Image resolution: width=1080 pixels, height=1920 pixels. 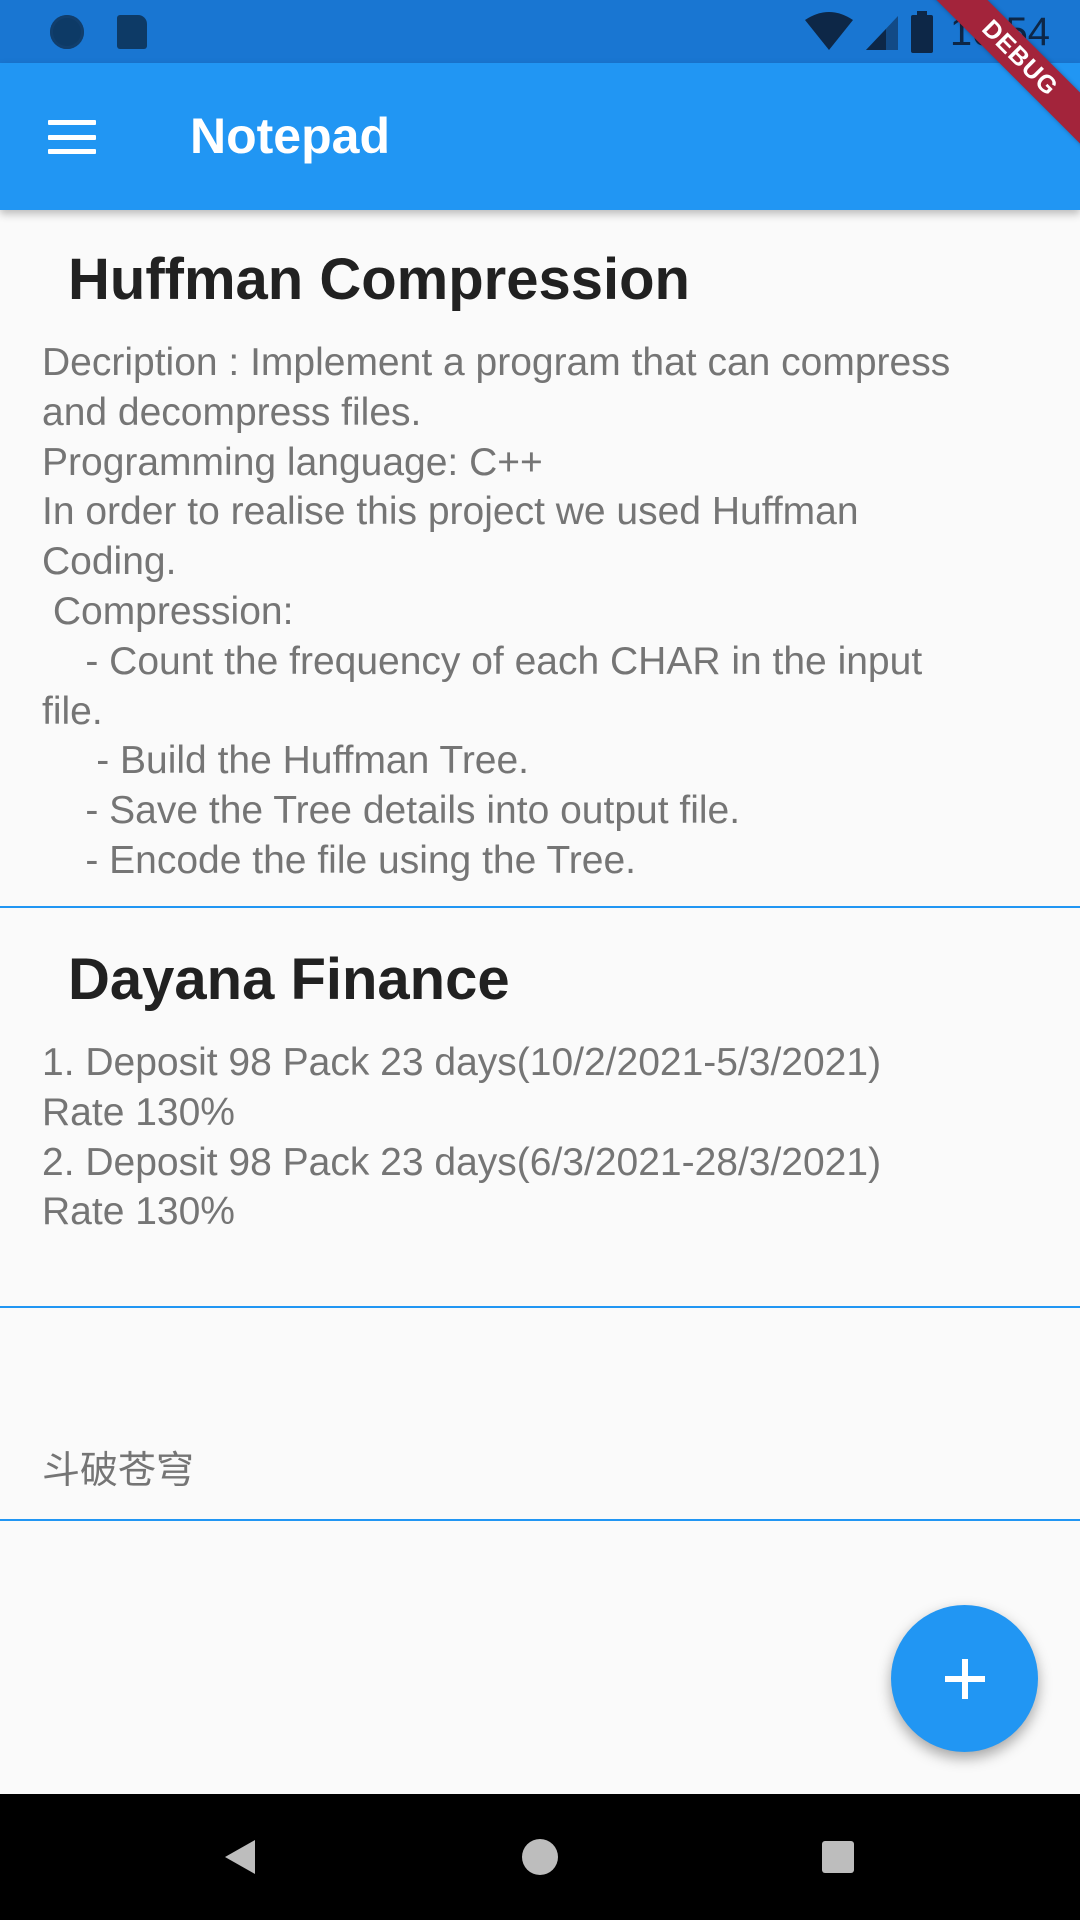 What do you see at coordinates (540, 136) in the screenshot?
I see `app-bar: Notepad` at bounding box center [540, 136].